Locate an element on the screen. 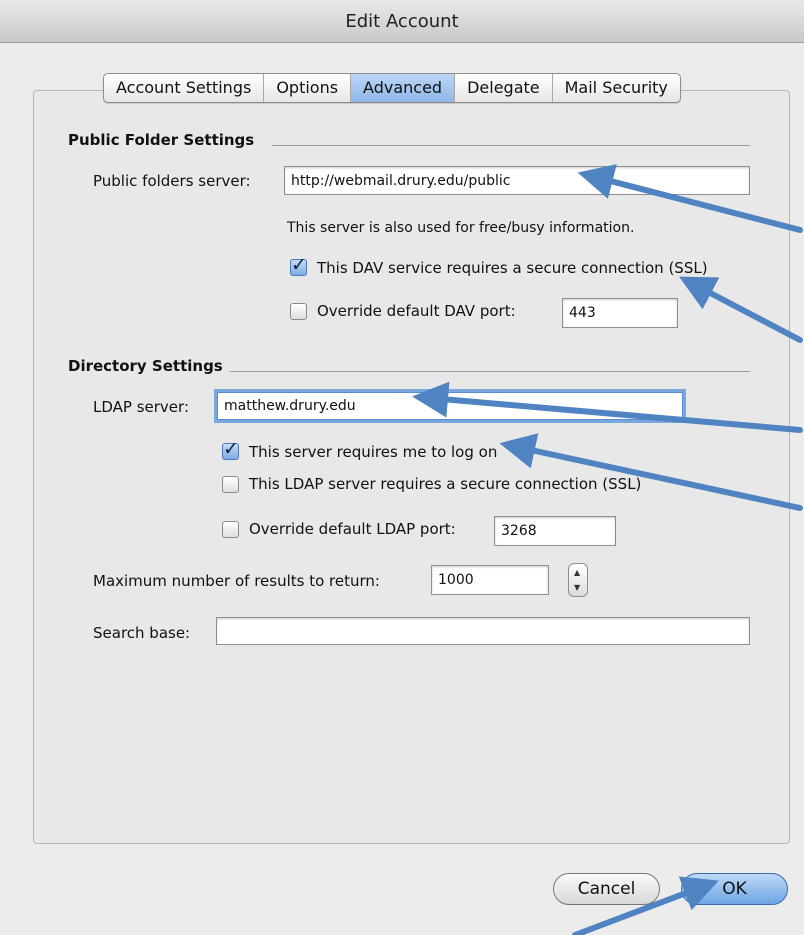 This screenshot has width=804, height=935. tab-mail-security: Mail Security is located at coordinates (616, 88).